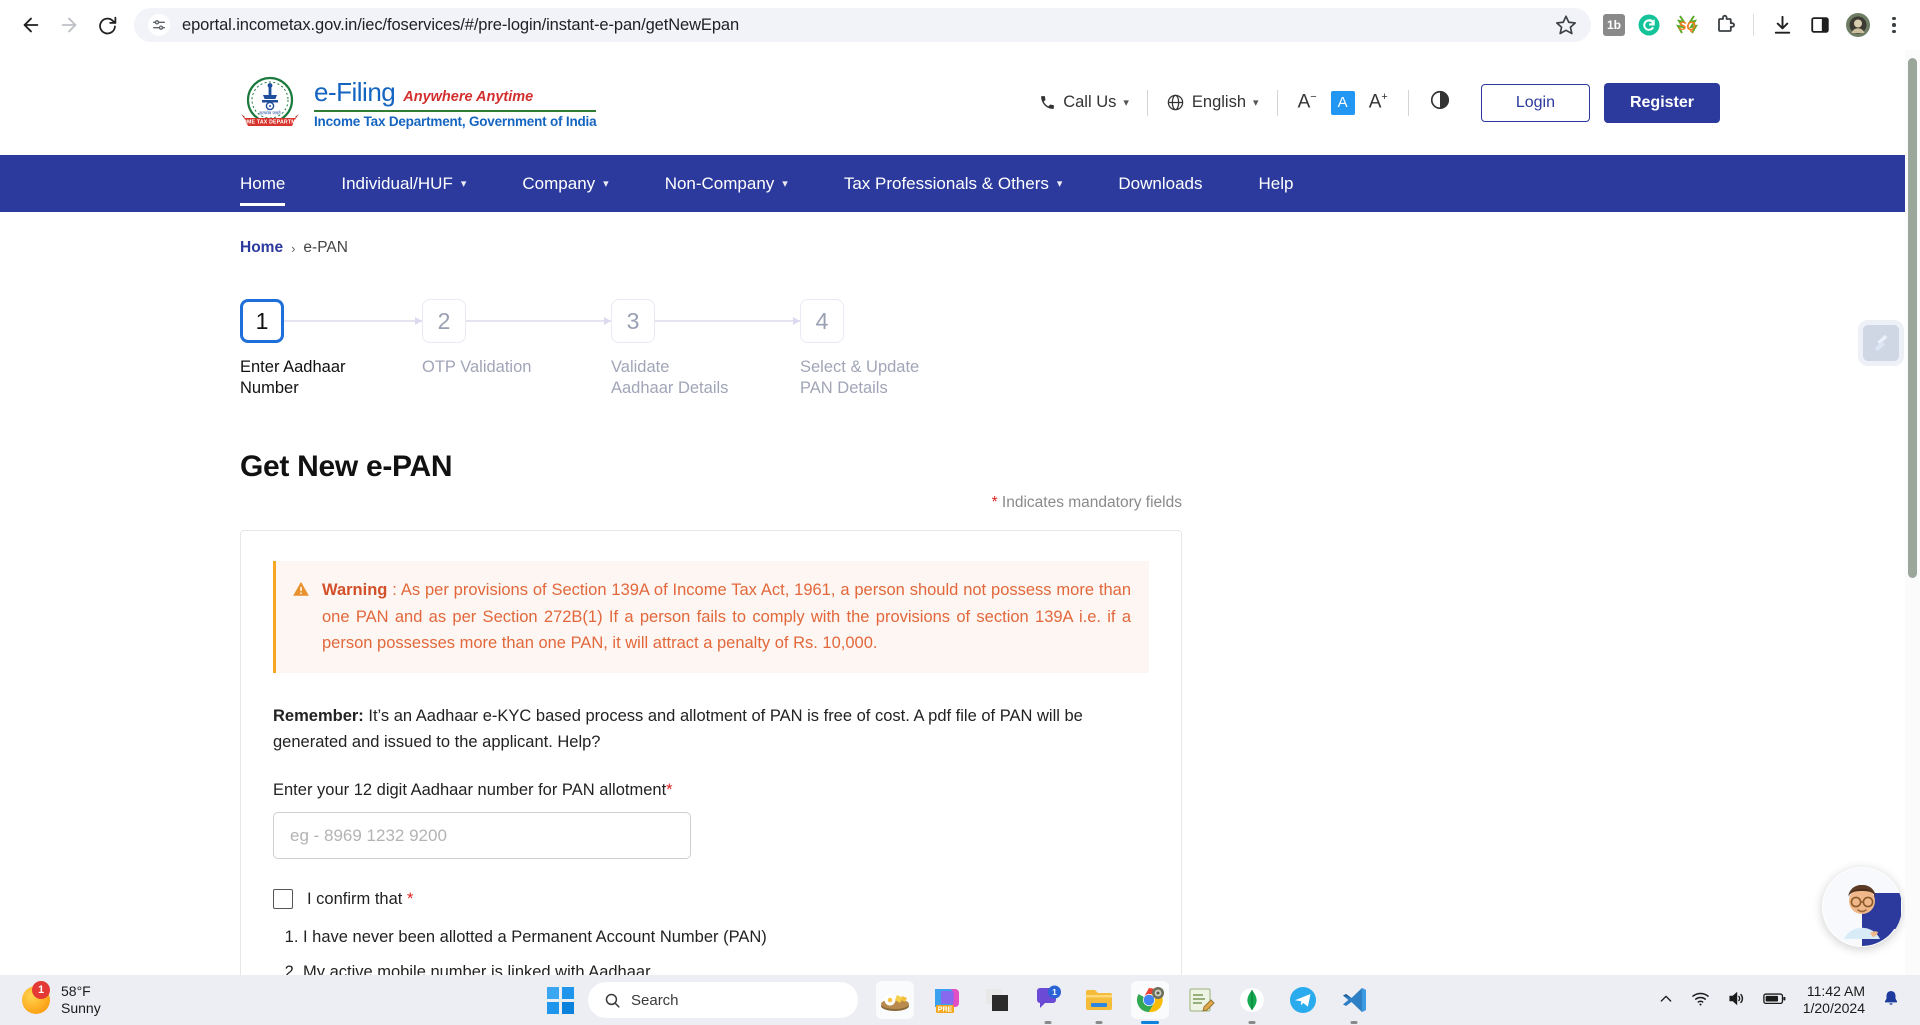 This screenshot has width=1920, height=1025. Describe the element at coordinates (1782, 25) in the screenshot. I see `downloads-icon` at that location.